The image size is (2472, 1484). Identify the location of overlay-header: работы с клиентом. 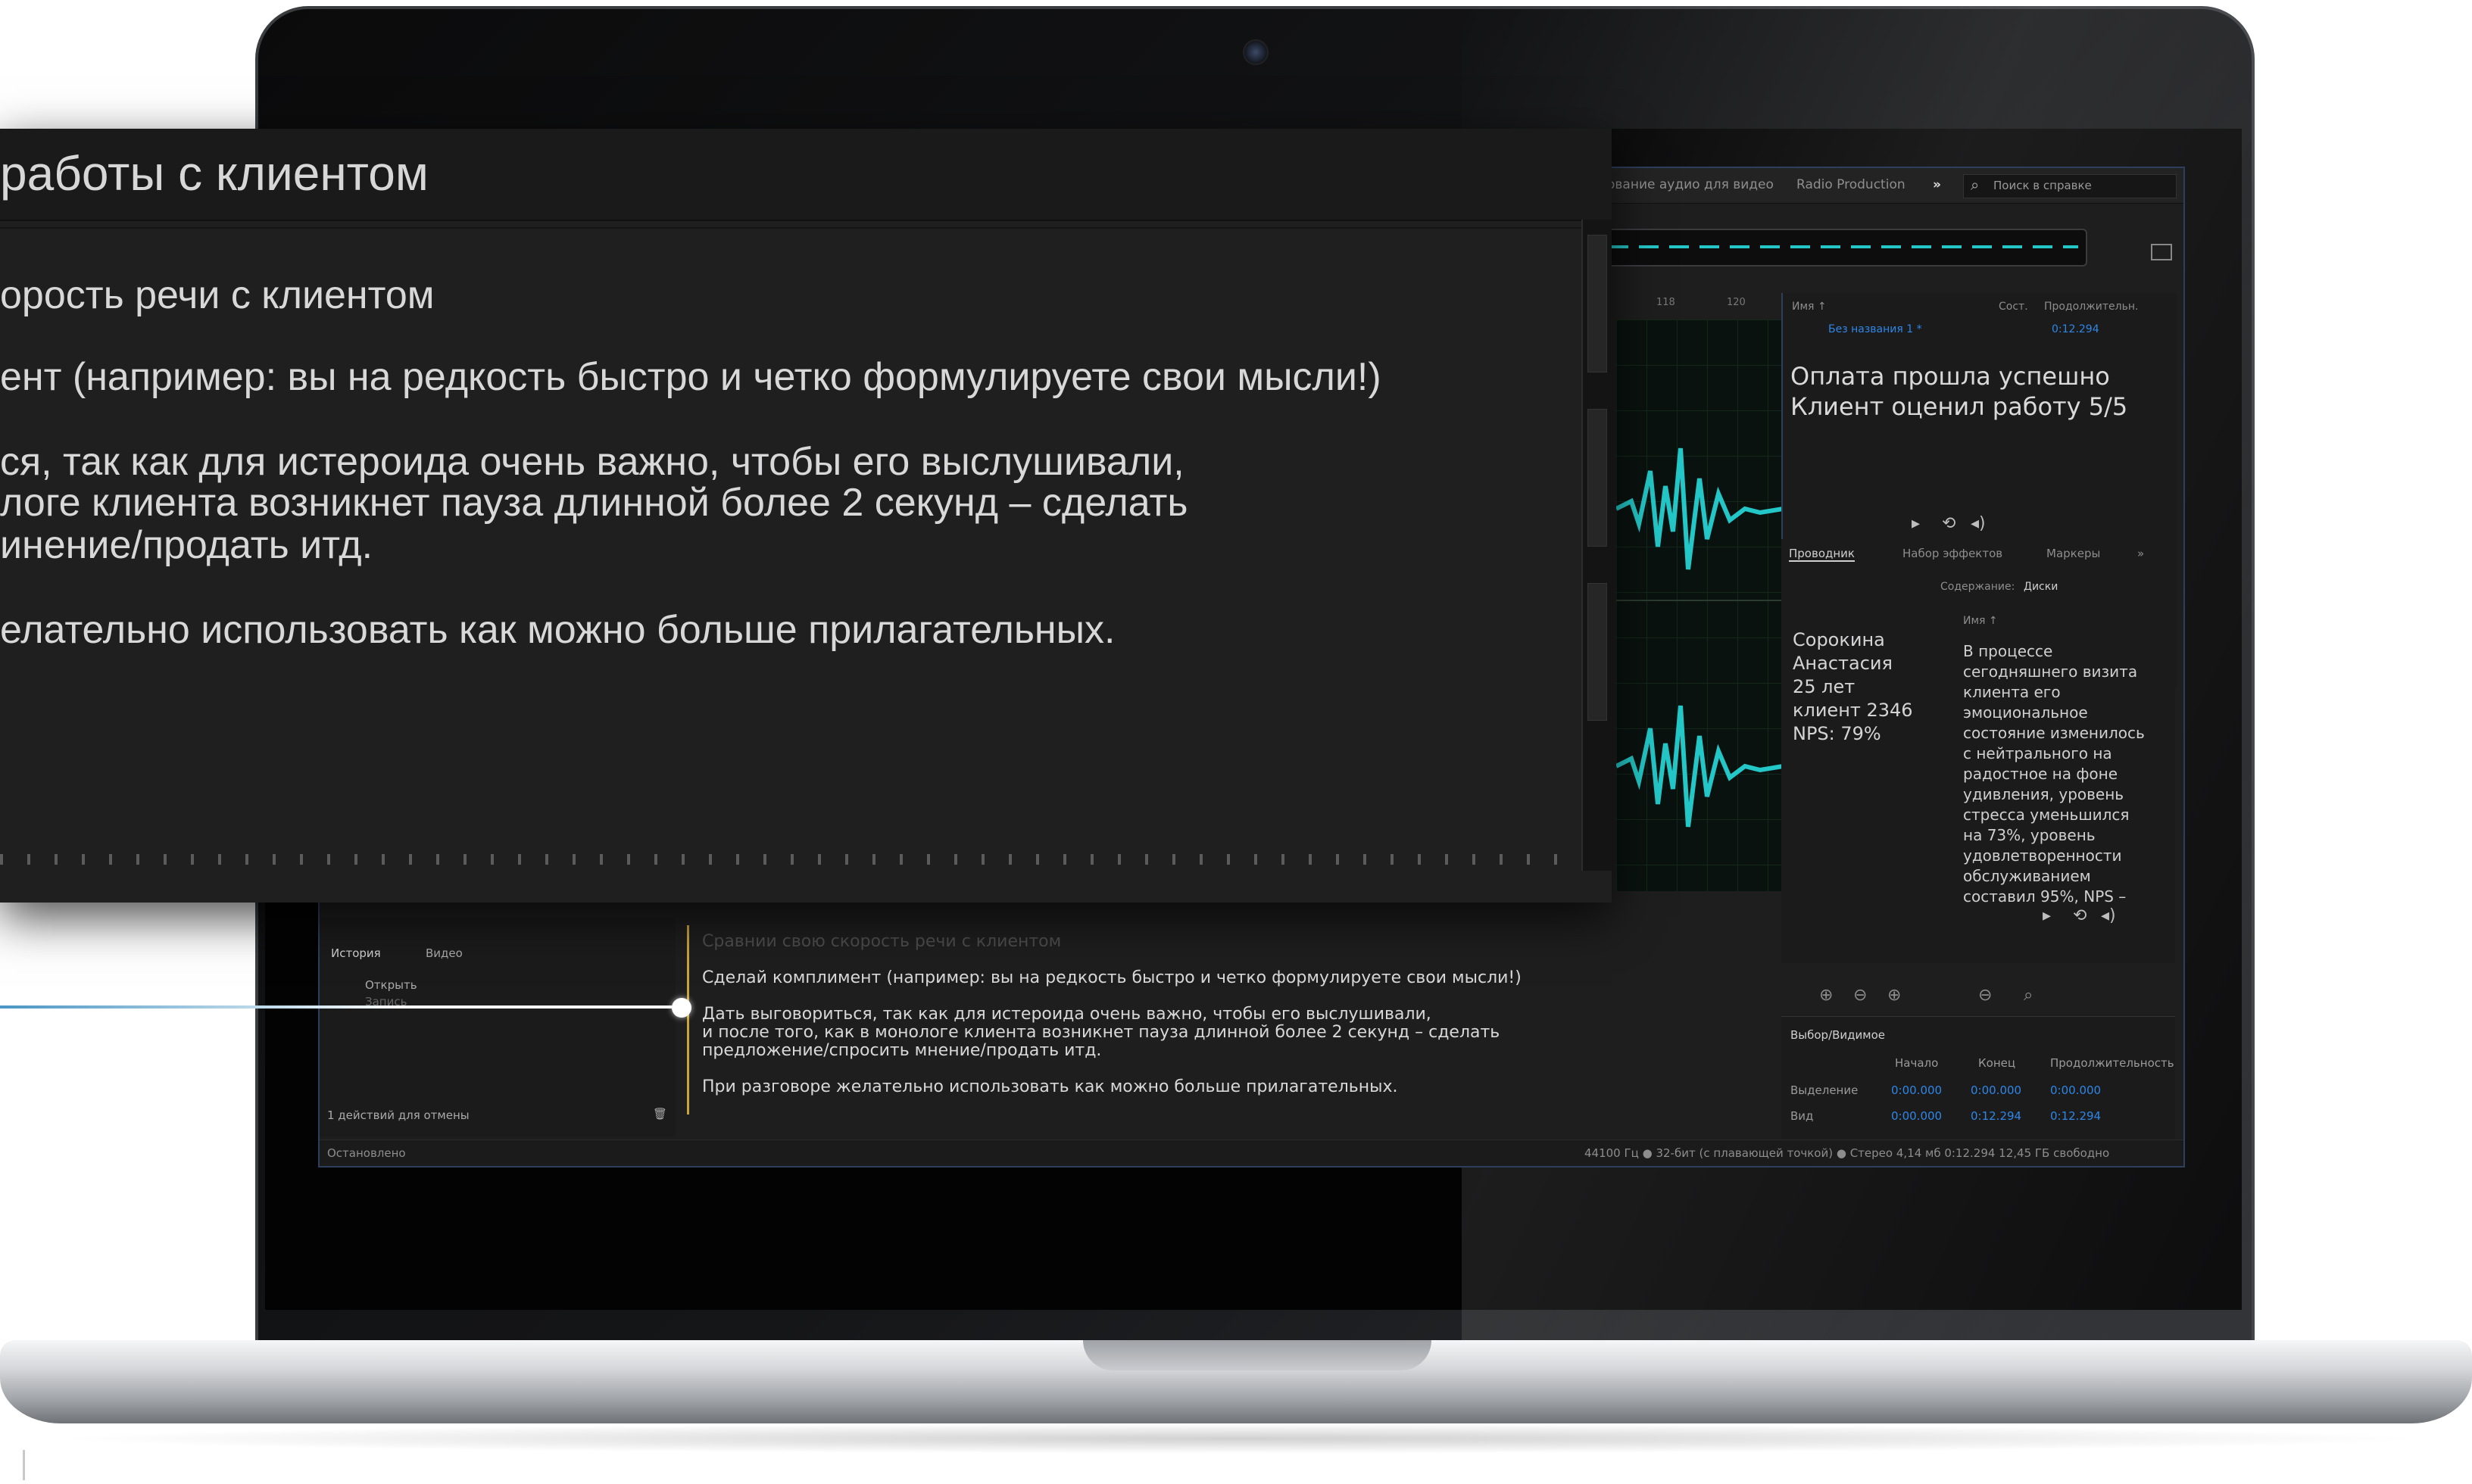
(806, 175).